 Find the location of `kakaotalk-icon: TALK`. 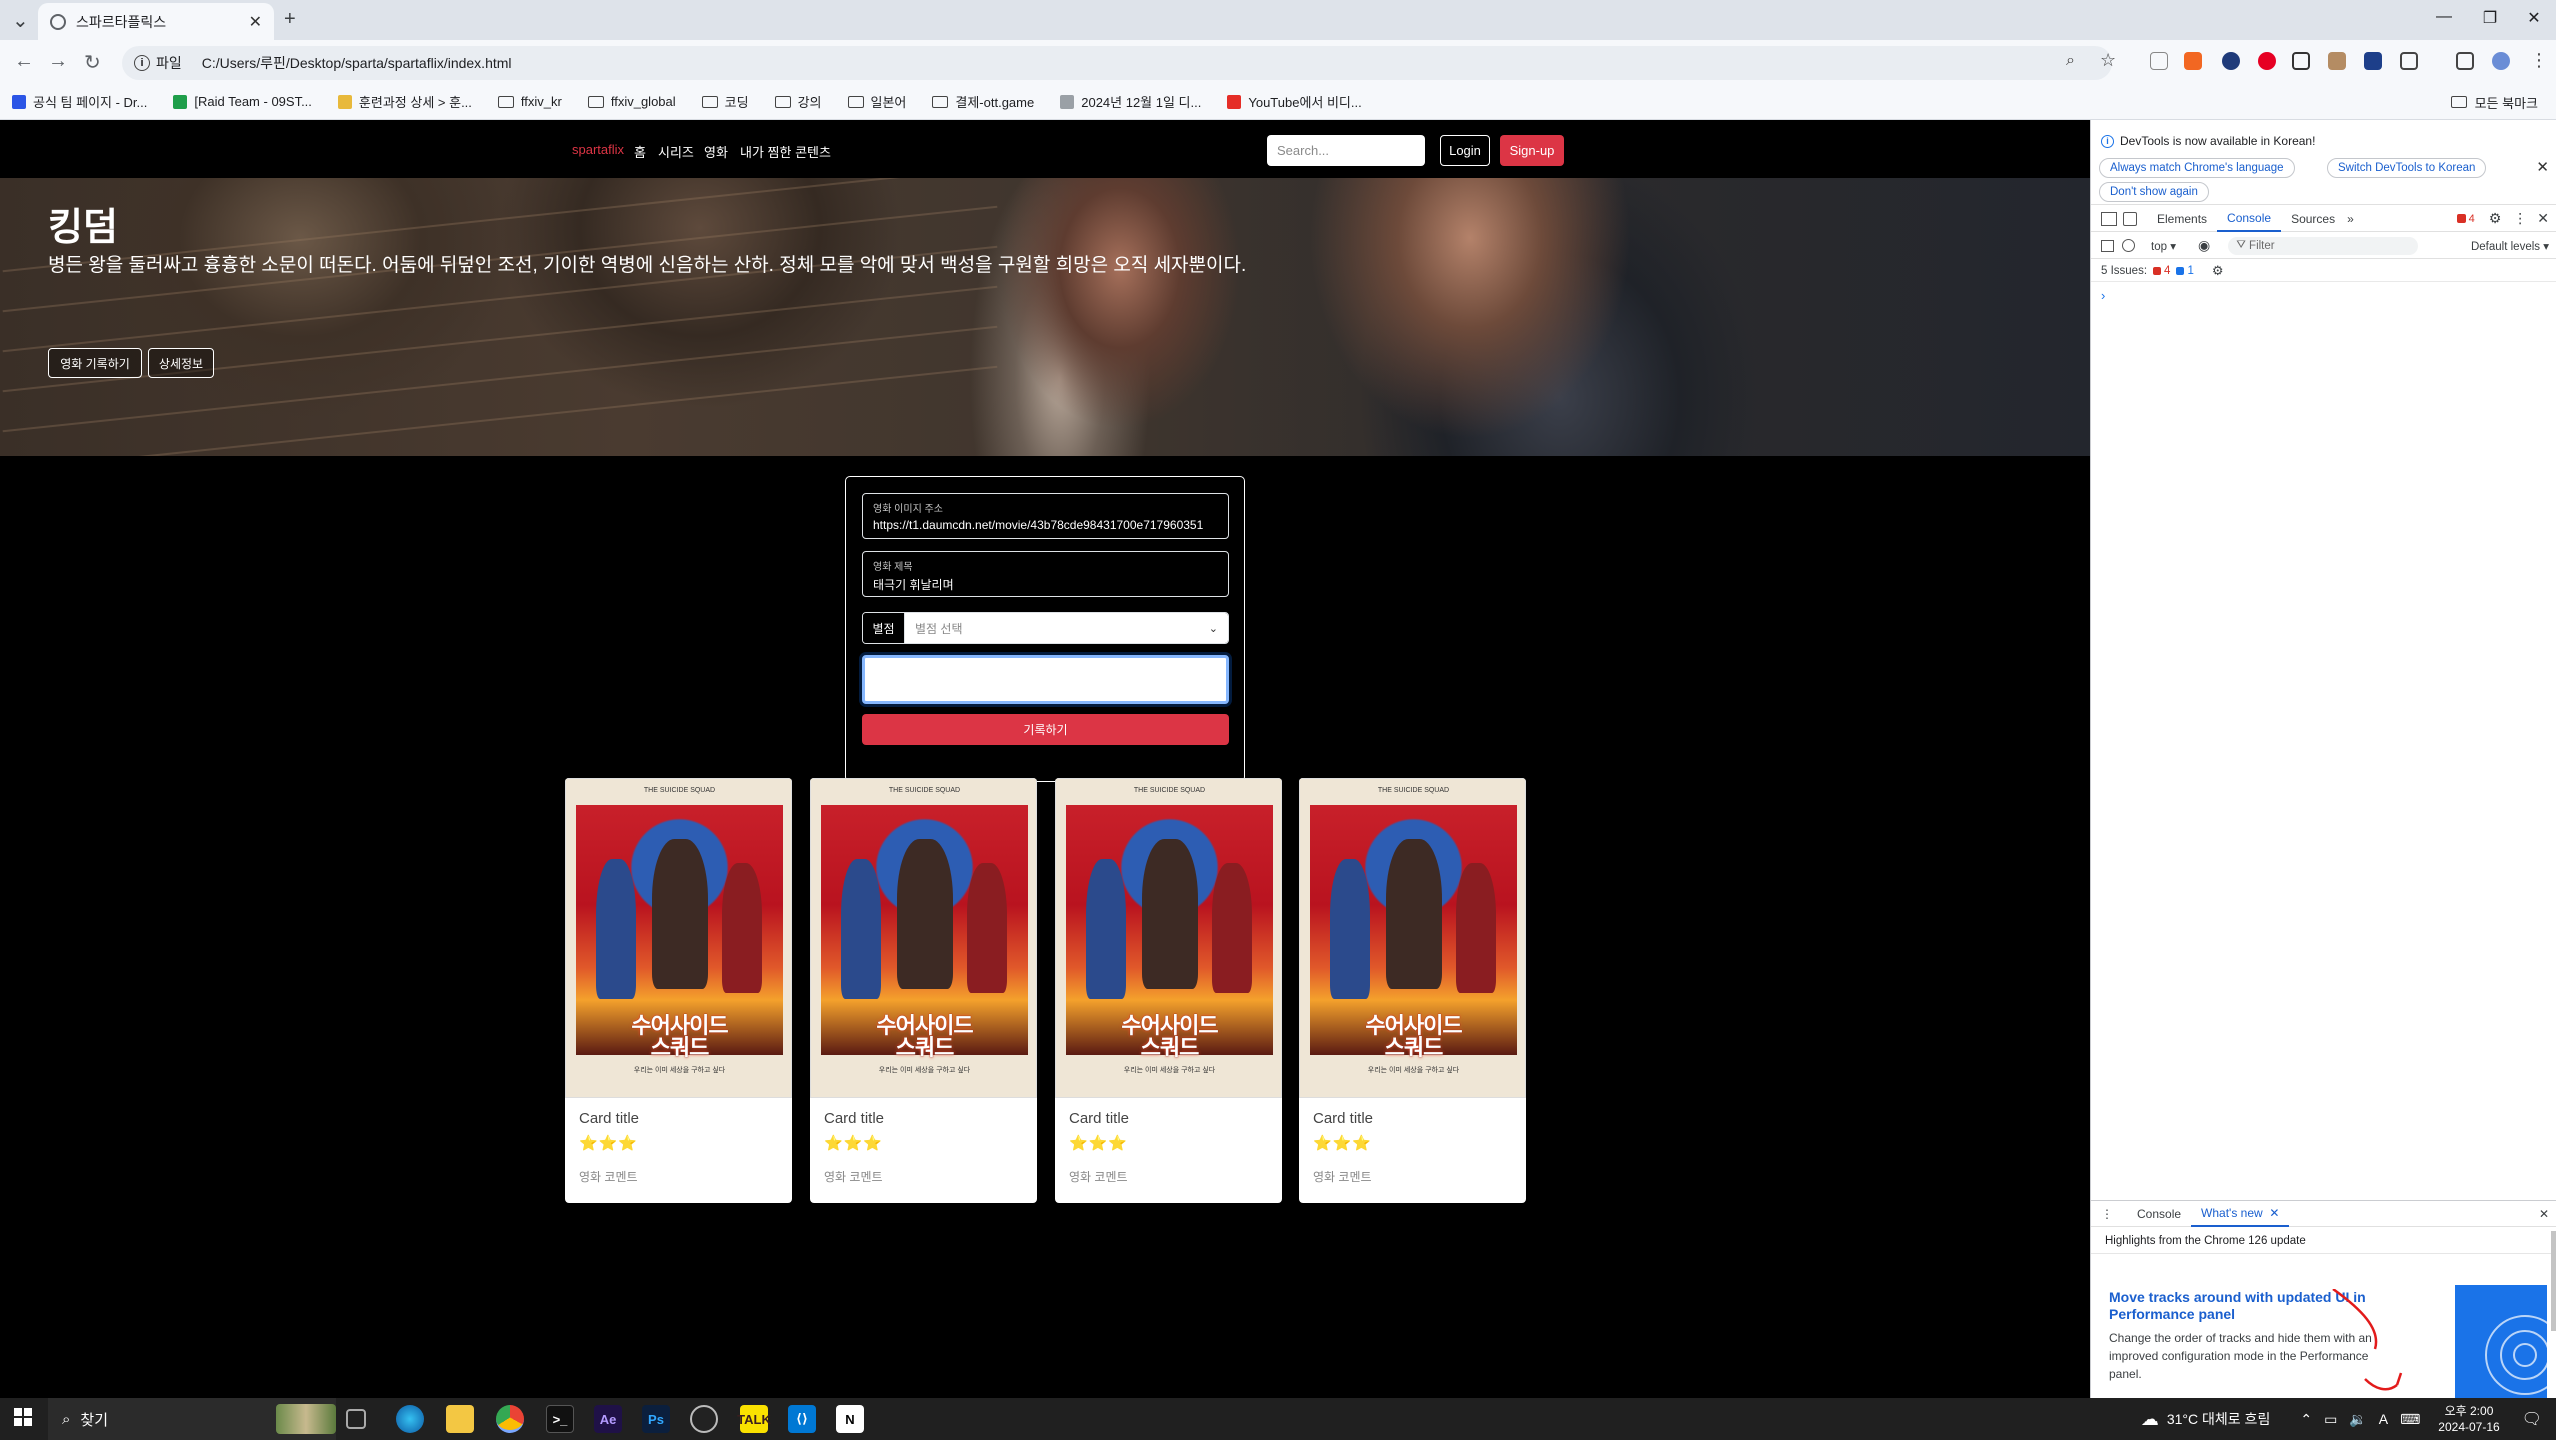

kakaotalk-icon: TALK is located at coordinates (754, 1419).